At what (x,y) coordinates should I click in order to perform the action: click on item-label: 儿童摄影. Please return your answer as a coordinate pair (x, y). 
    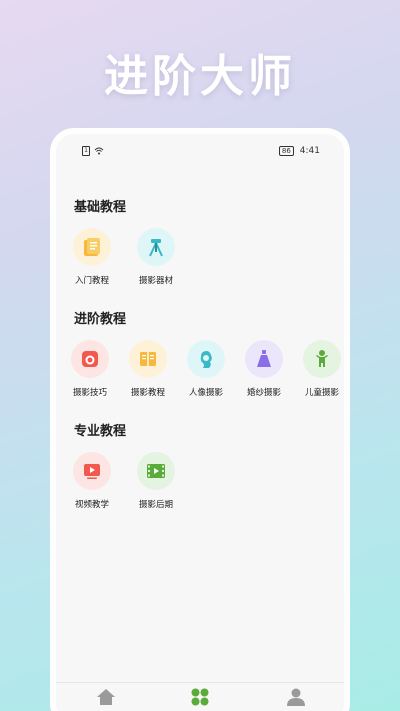
    Looking at the image, I should click on (321, 393).